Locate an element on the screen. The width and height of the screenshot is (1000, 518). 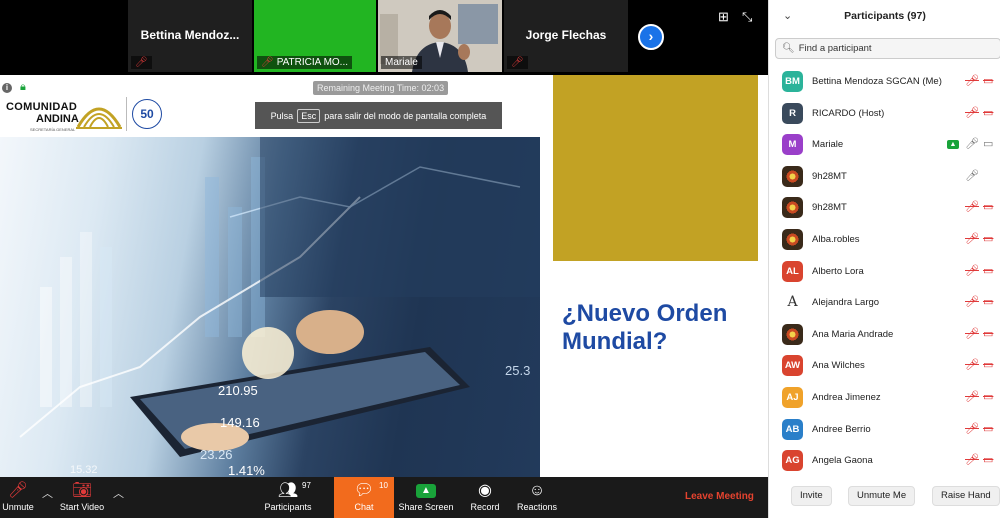
participant-row: A Alejandra Largo 🎤︎ ▭ is located at coordinates (884, 303).